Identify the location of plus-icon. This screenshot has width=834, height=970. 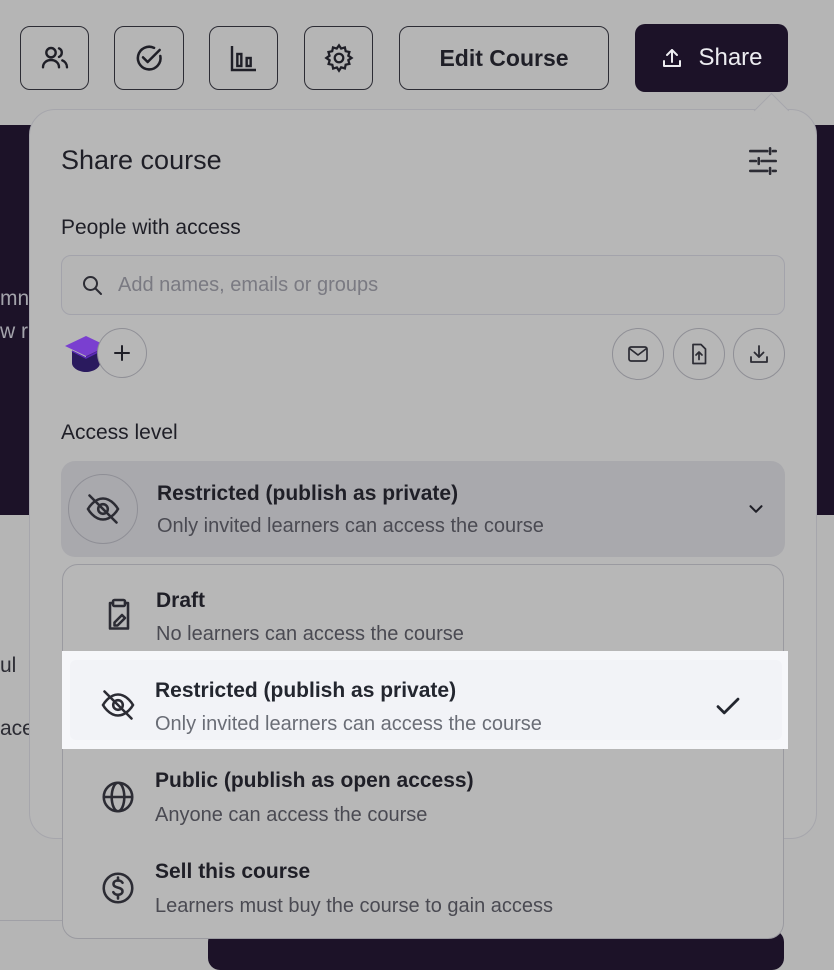
(122, 353).